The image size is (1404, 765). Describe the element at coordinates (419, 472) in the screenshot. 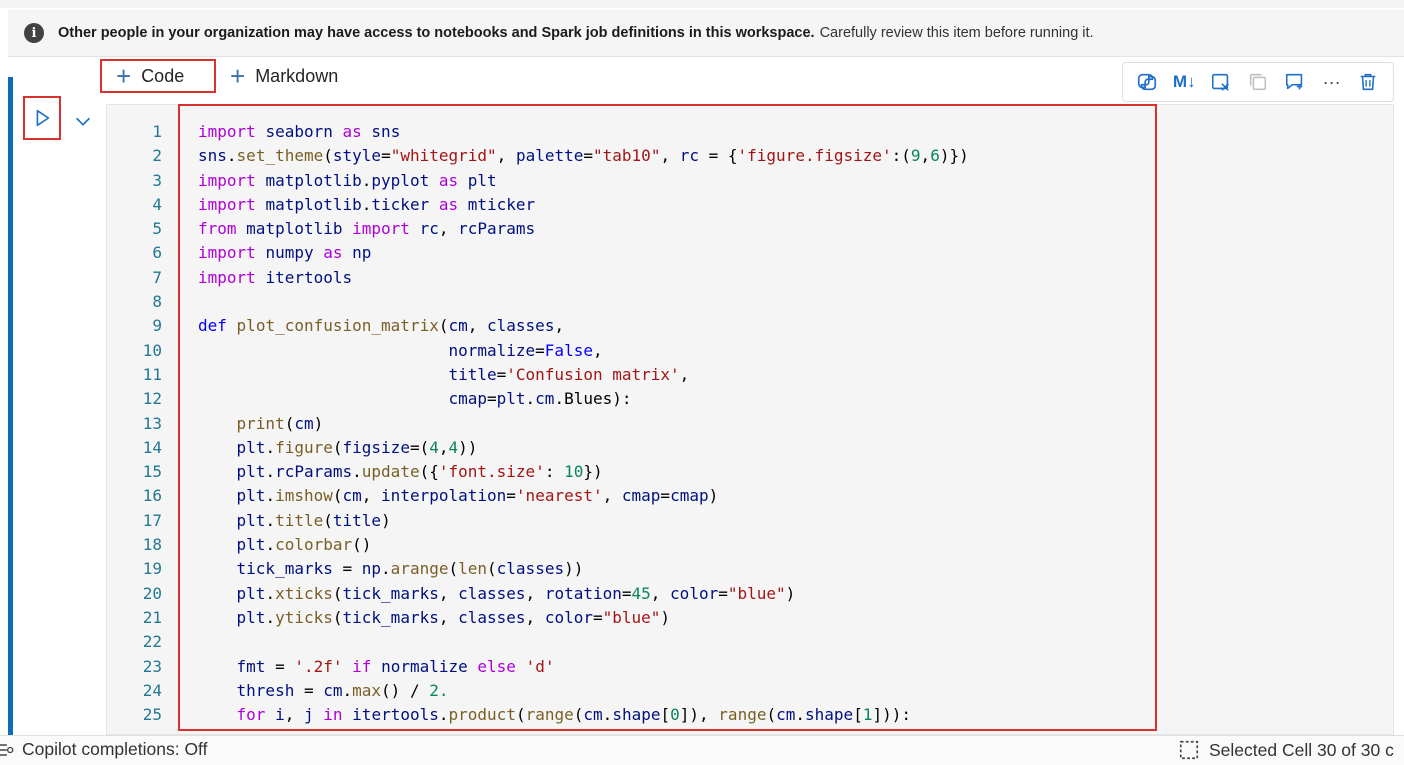

I see `code-text: plt.rcParams.update({'font.size': 10})` at that location.